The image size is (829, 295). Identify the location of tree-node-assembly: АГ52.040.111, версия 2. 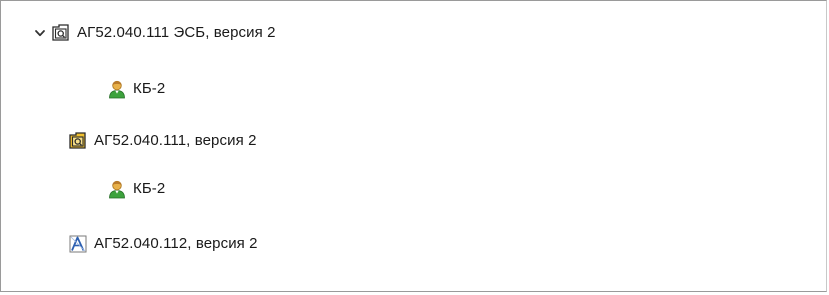
(162, 141).